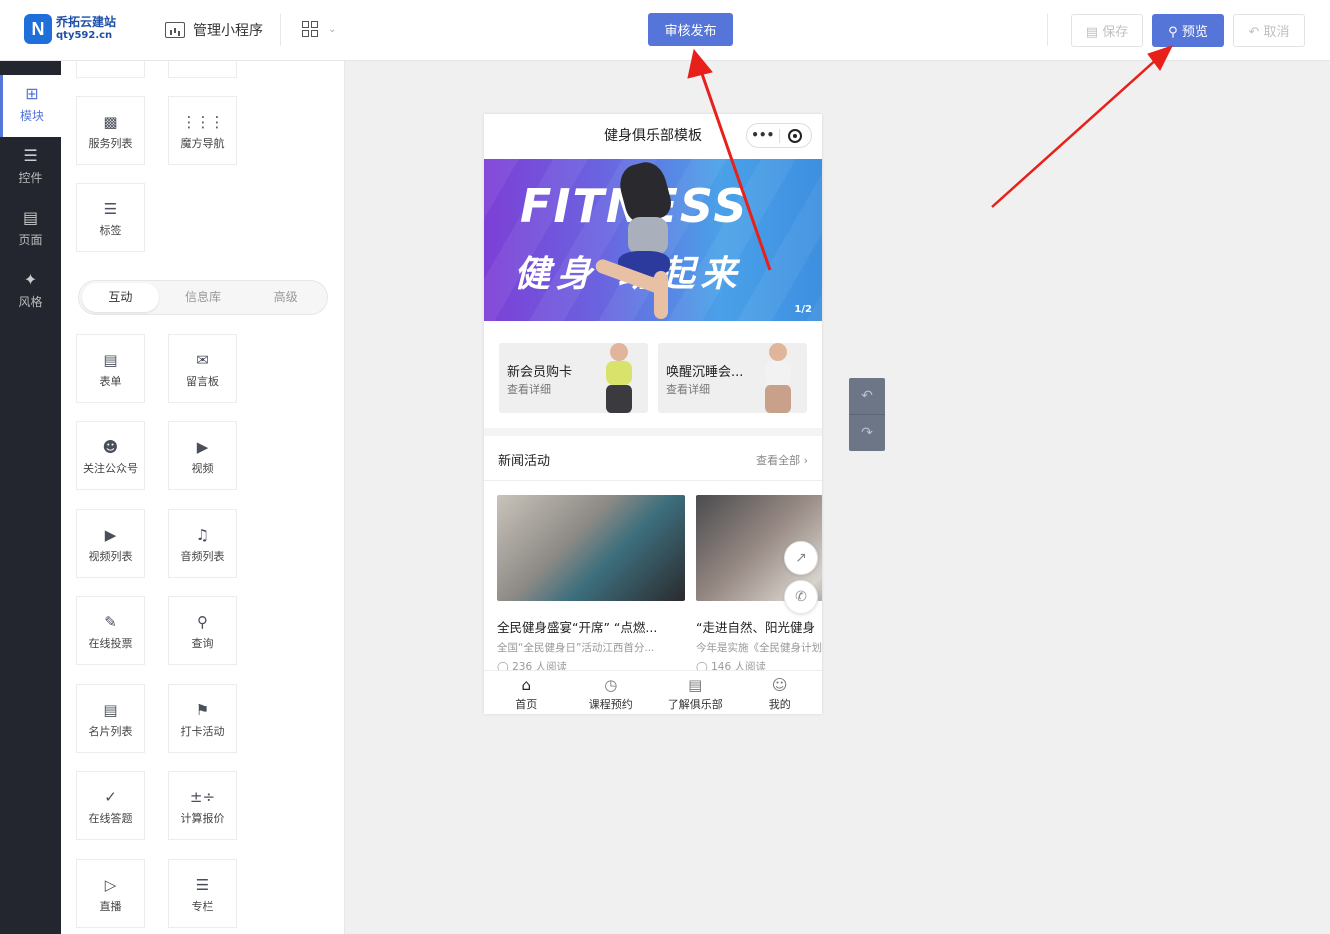  Describe the element at coordinates (30, 497) in the screenshot. I see `left-nav-rail: ⊞ 模块 ☰ 控件 ▤ 页面 ✦ 风格` at that location.